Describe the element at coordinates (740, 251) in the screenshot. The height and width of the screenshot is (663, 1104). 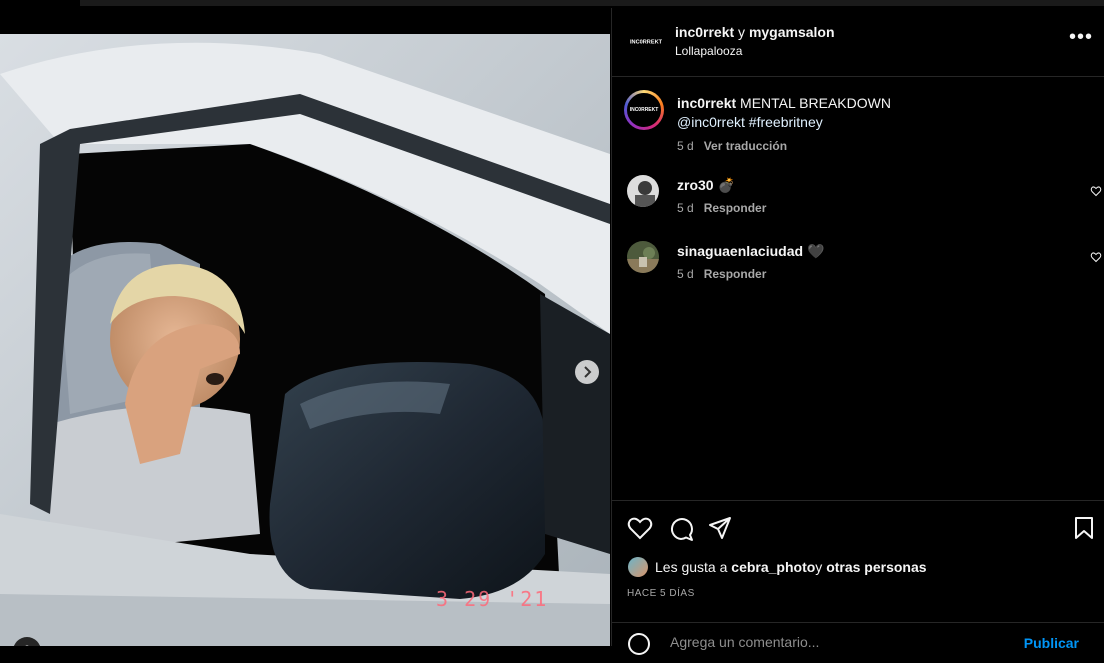
I see `comment-username: sinaguaenlaciudad` at that location.